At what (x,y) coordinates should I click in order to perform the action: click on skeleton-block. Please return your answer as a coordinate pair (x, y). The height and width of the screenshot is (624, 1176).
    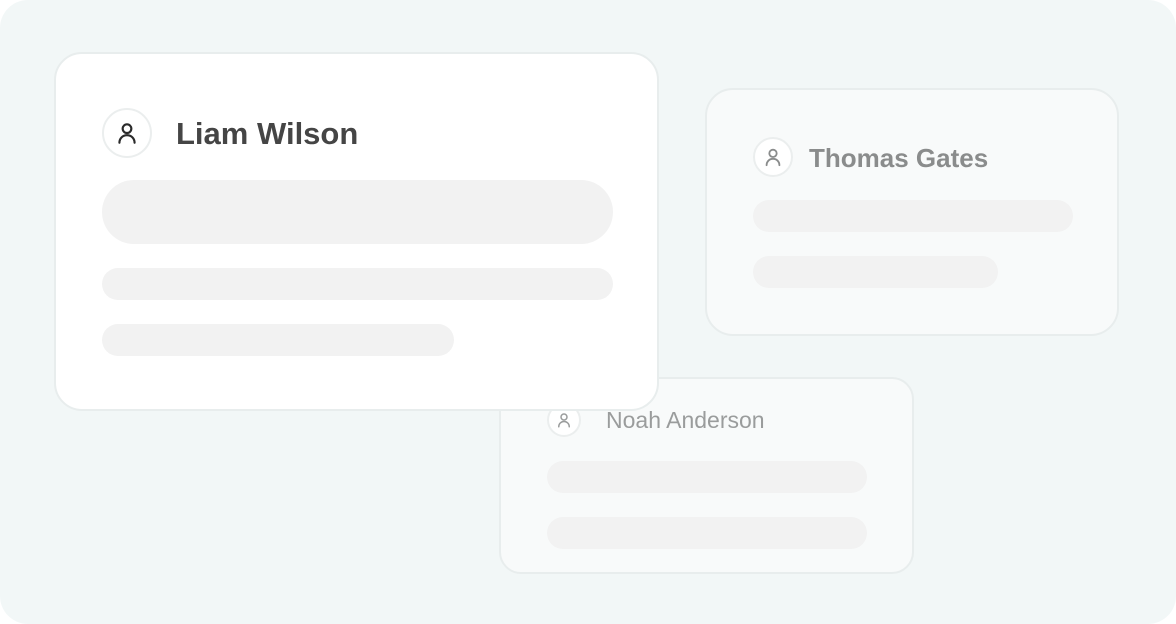
    Looking at the image, I should click on (357, 212).